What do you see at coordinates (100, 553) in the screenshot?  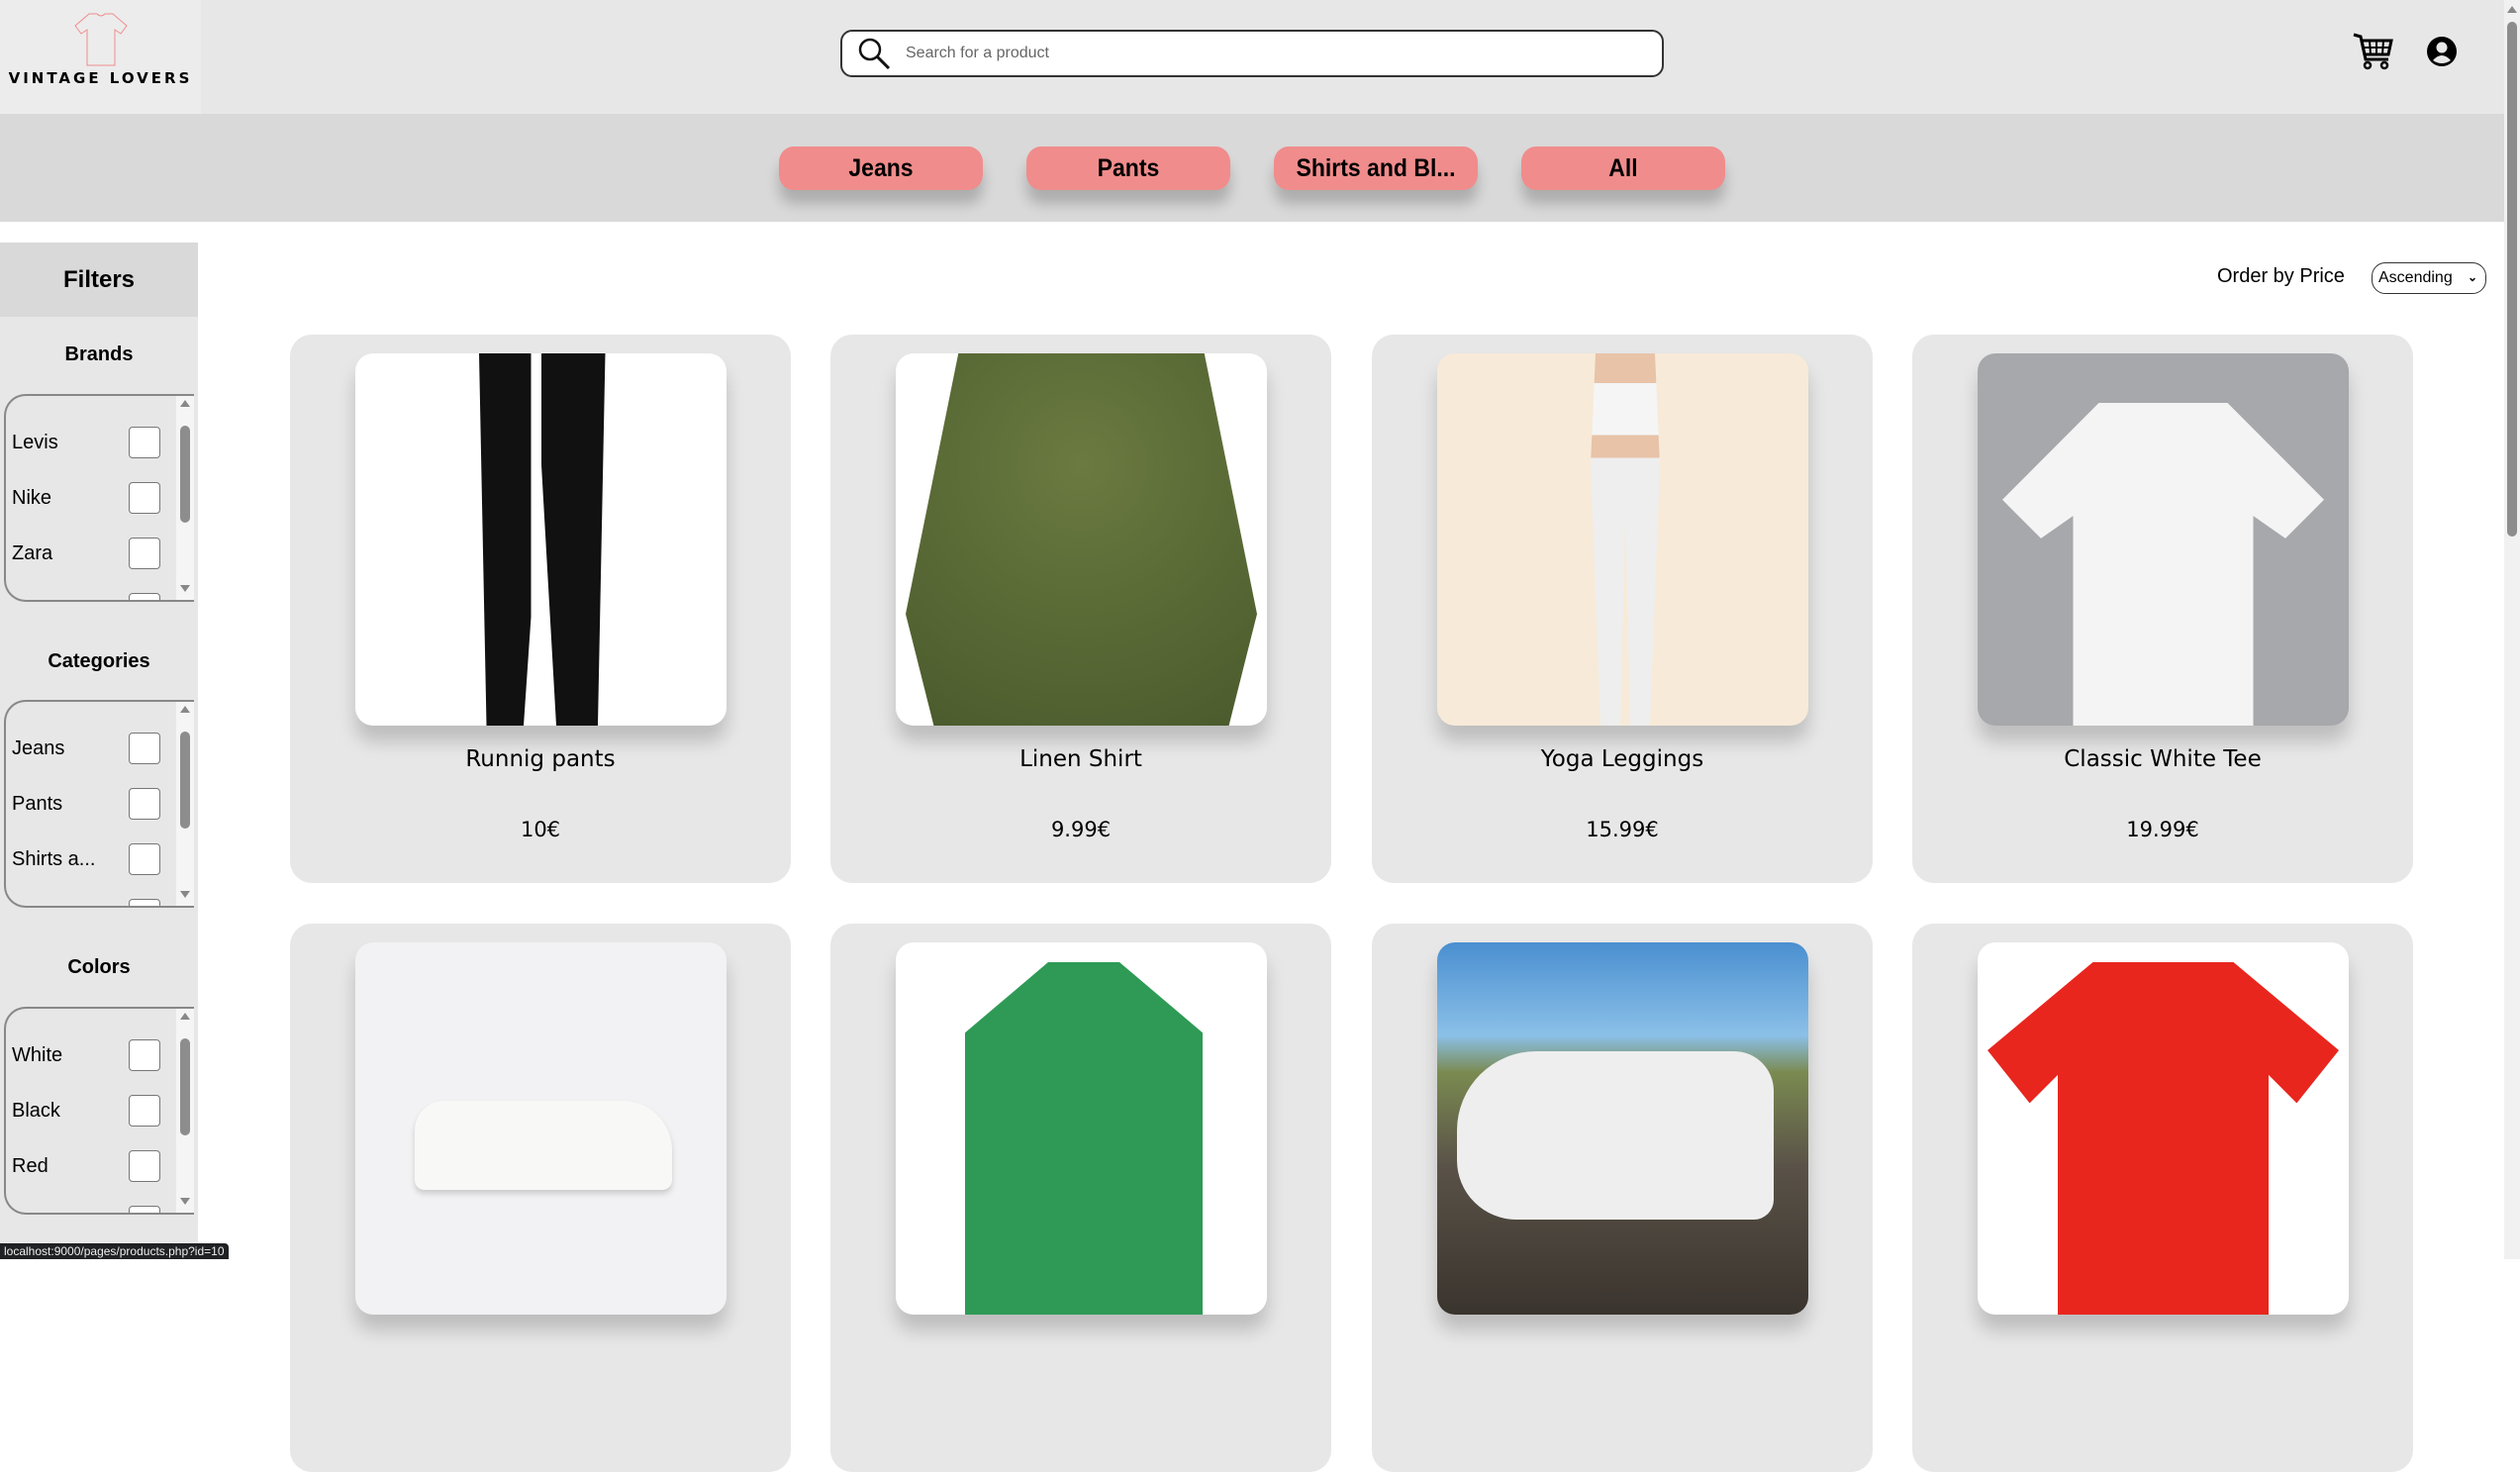 I see `filter-item: Zara` at bounding box center [100, 553].